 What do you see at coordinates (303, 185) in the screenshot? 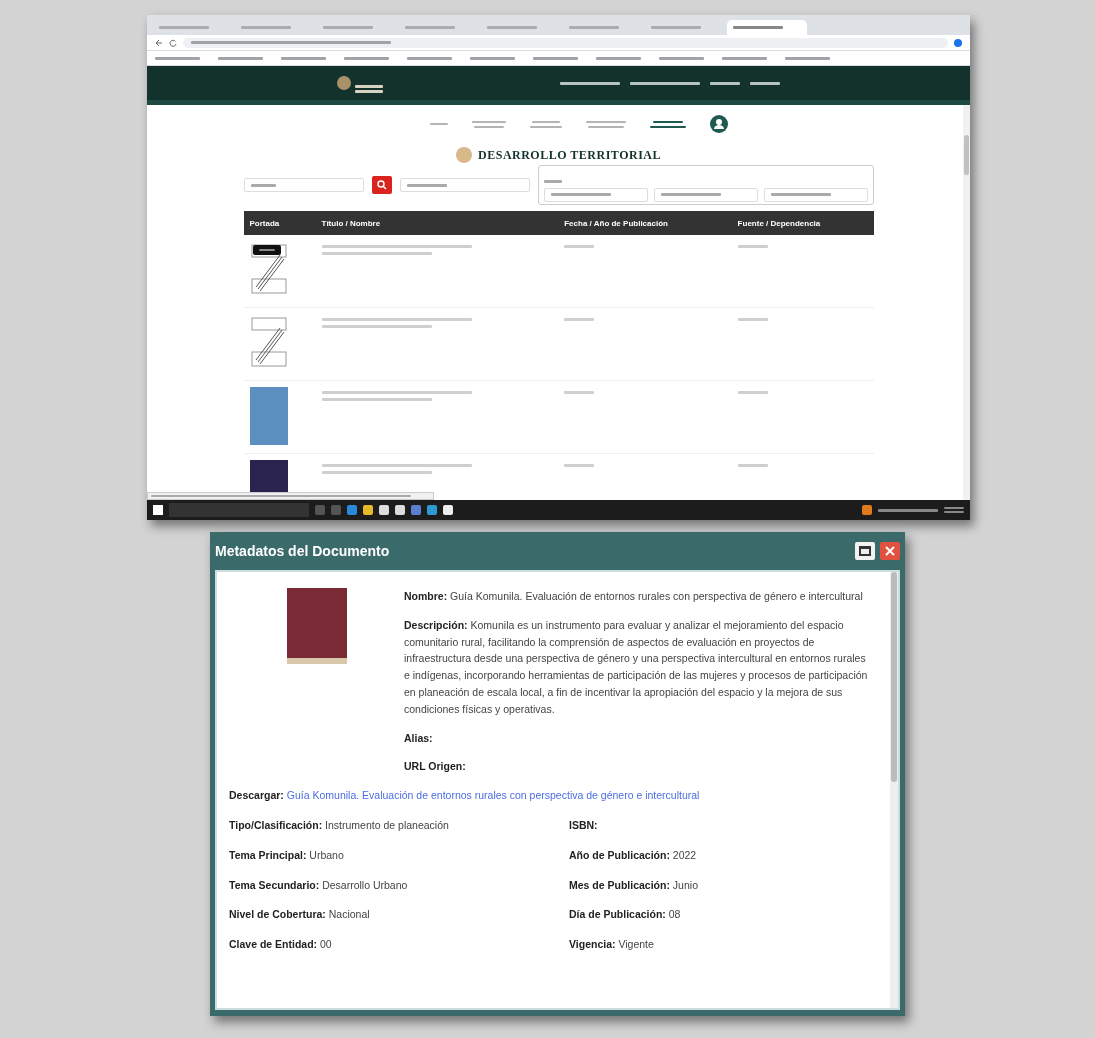
I see `search-select` at bounding box center [303, 185].